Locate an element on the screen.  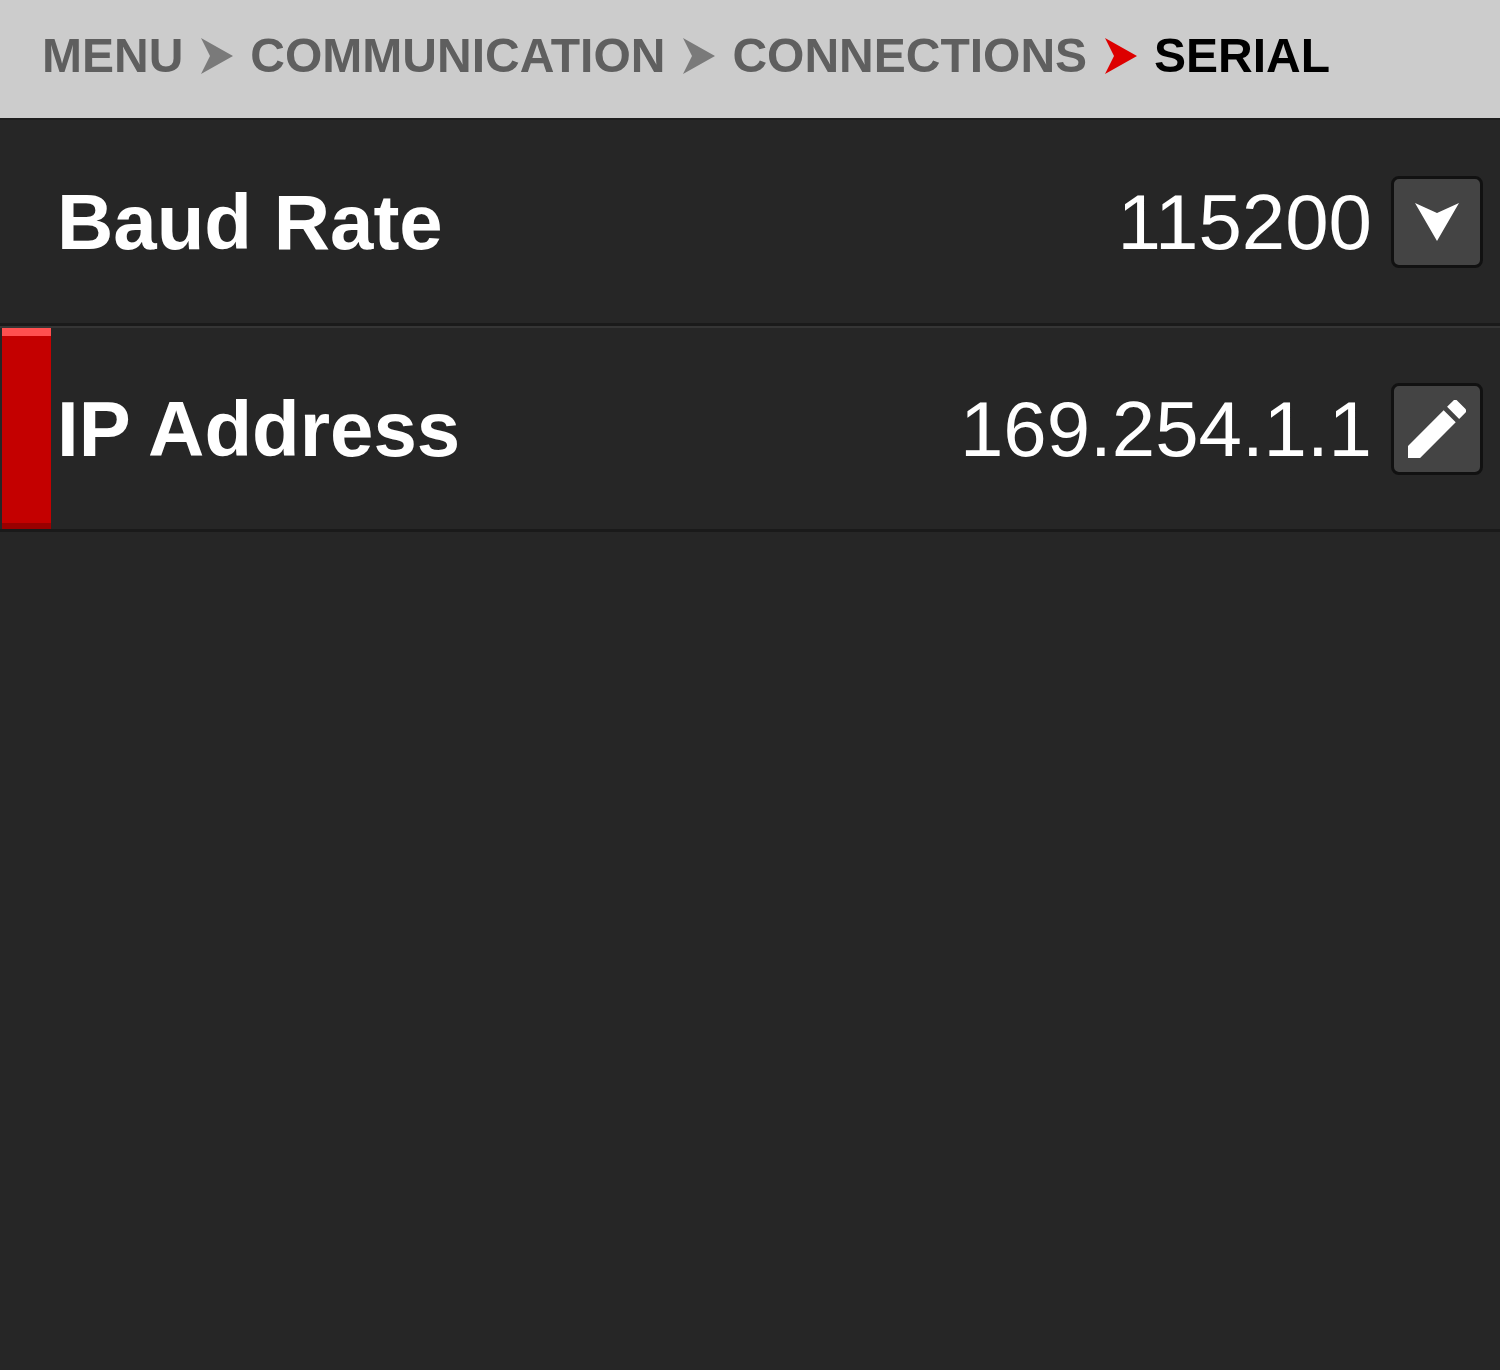
edit-button is located at coordinates (1437, 428).